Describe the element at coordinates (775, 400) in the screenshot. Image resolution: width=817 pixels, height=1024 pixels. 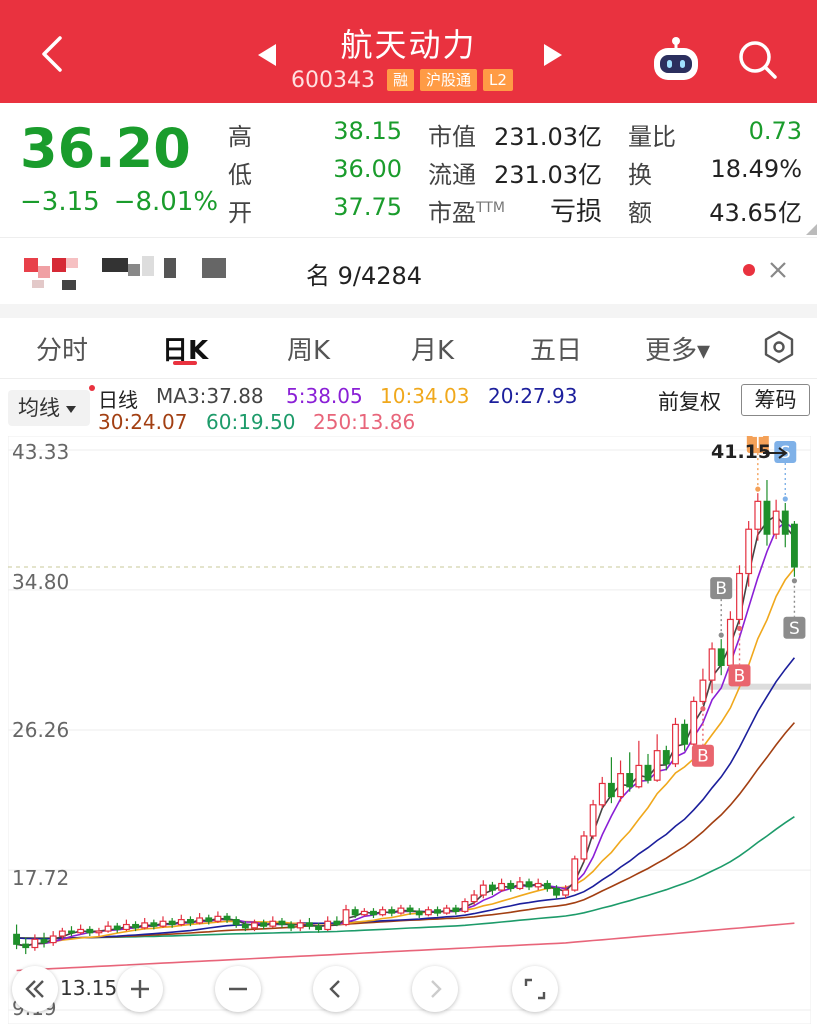
I see `chip-distribution-button: 筹码` at that location.